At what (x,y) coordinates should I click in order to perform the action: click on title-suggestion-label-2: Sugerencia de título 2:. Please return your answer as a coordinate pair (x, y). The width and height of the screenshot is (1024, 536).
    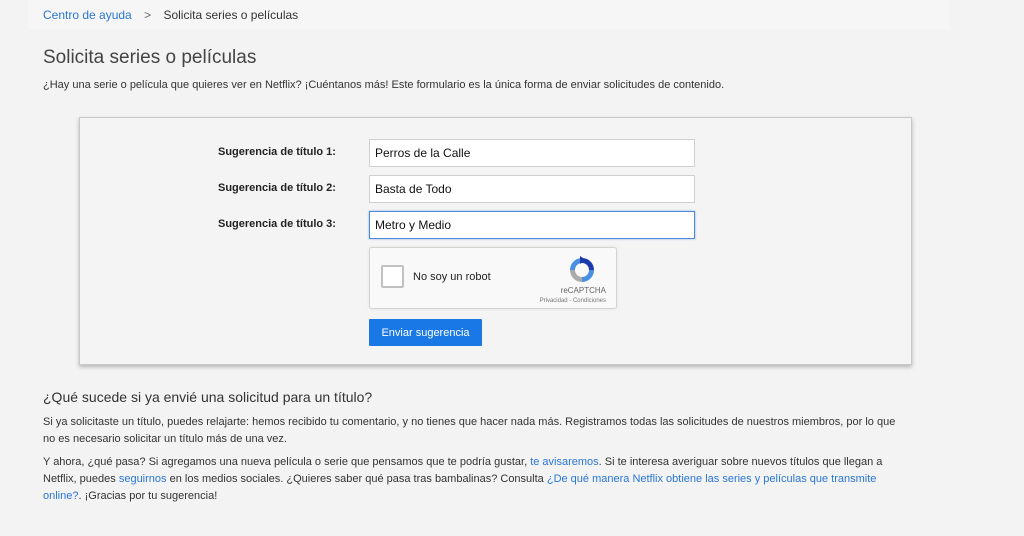
    Looking at the image, I should click on (277, 188).